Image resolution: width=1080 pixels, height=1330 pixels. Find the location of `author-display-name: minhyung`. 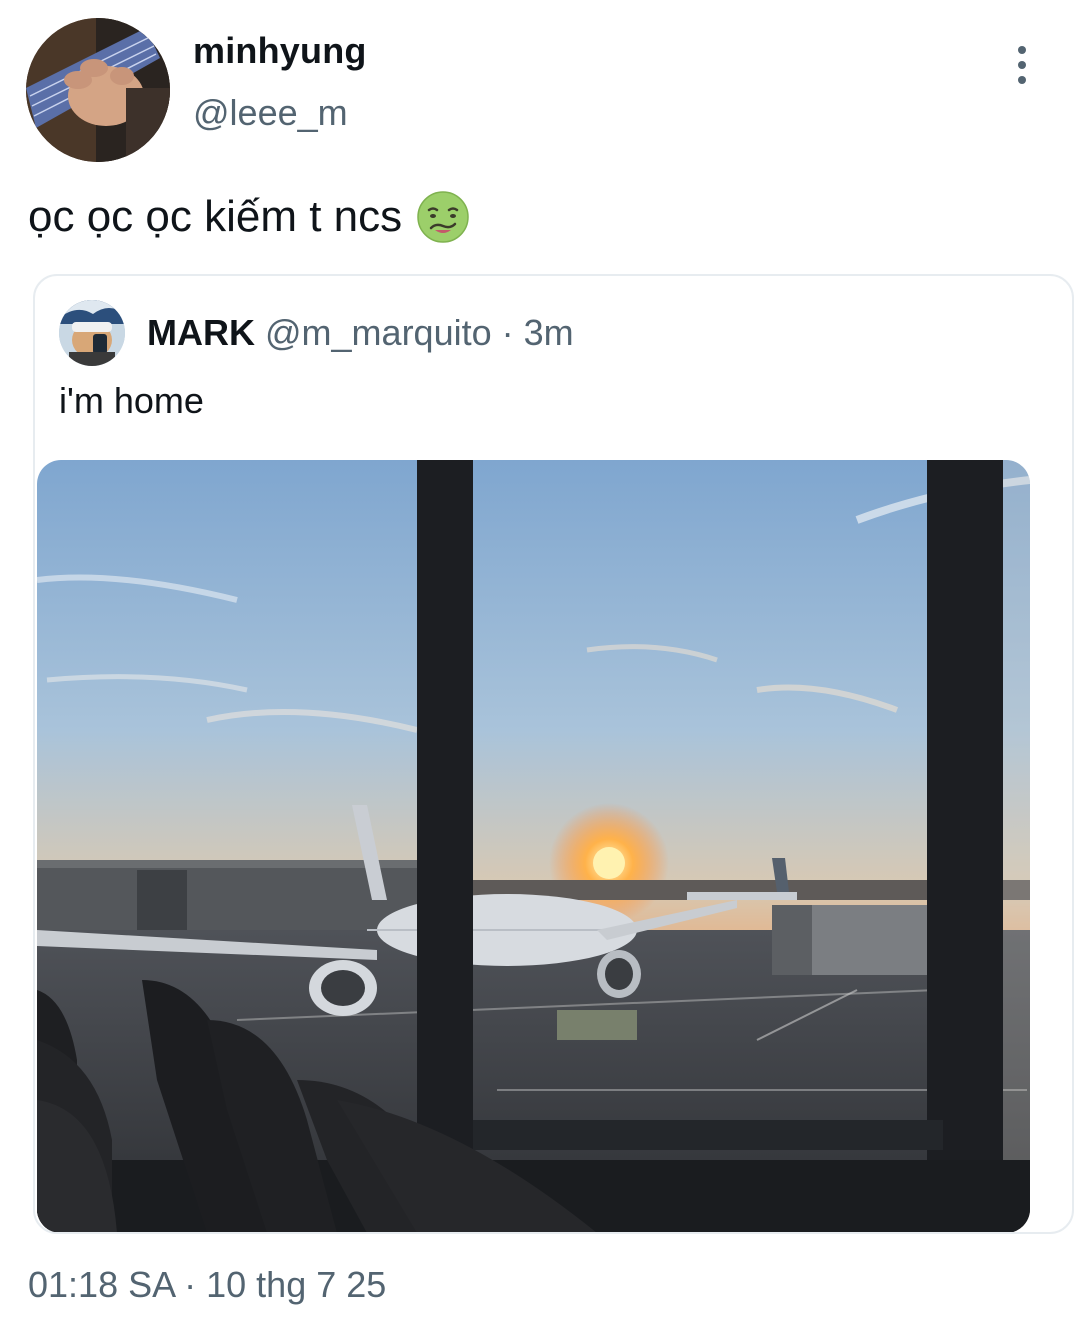

author-display-name: minhyung is located at coordinates (280, 51).